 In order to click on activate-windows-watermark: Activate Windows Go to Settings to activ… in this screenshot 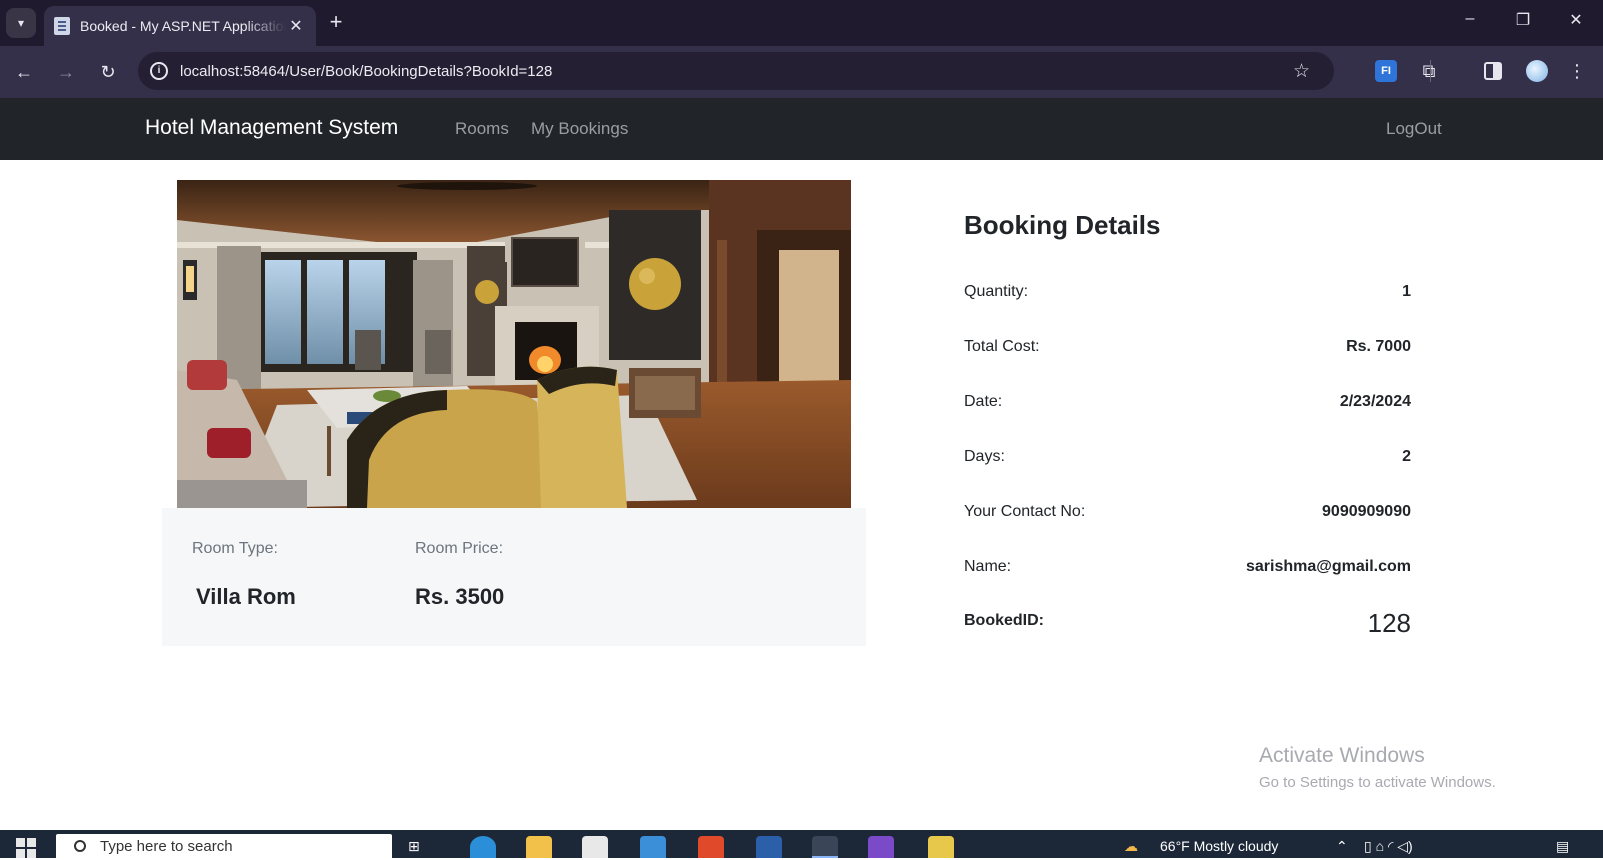, I will do `click(1377, 767)`.